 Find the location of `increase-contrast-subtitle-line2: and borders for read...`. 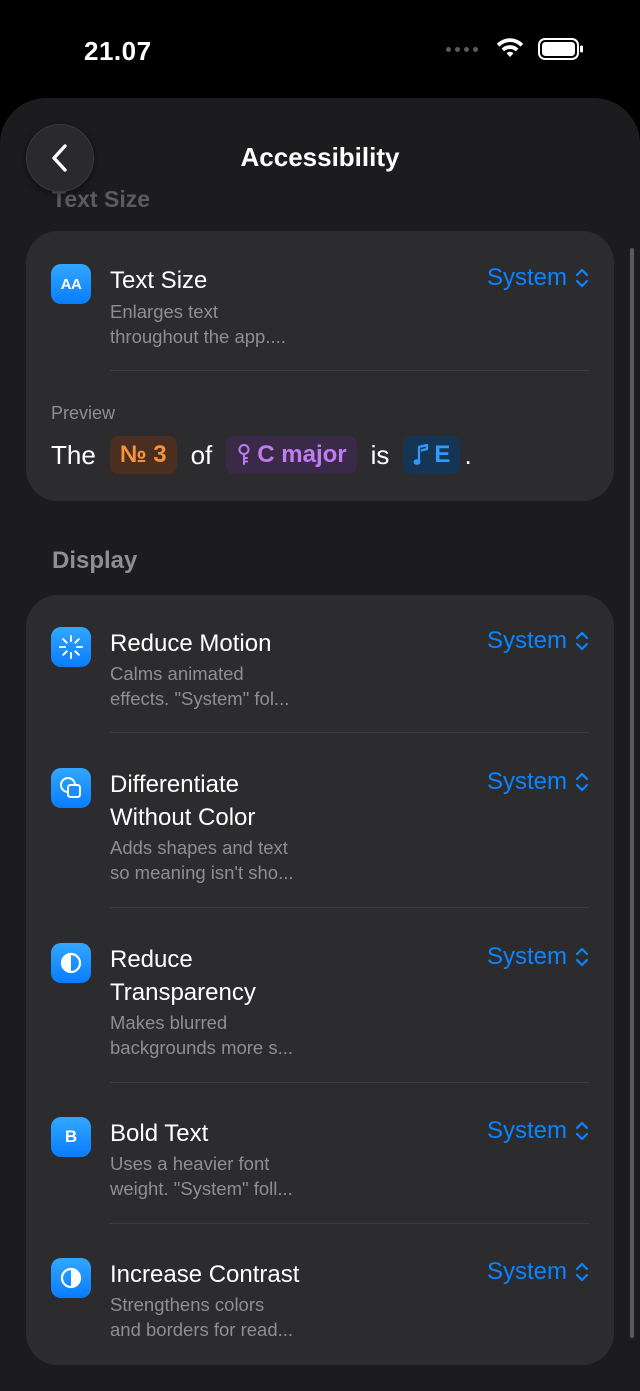

increase-contrast-subtitle-line2: and borders for read... is located at coordinates (202, 1329).